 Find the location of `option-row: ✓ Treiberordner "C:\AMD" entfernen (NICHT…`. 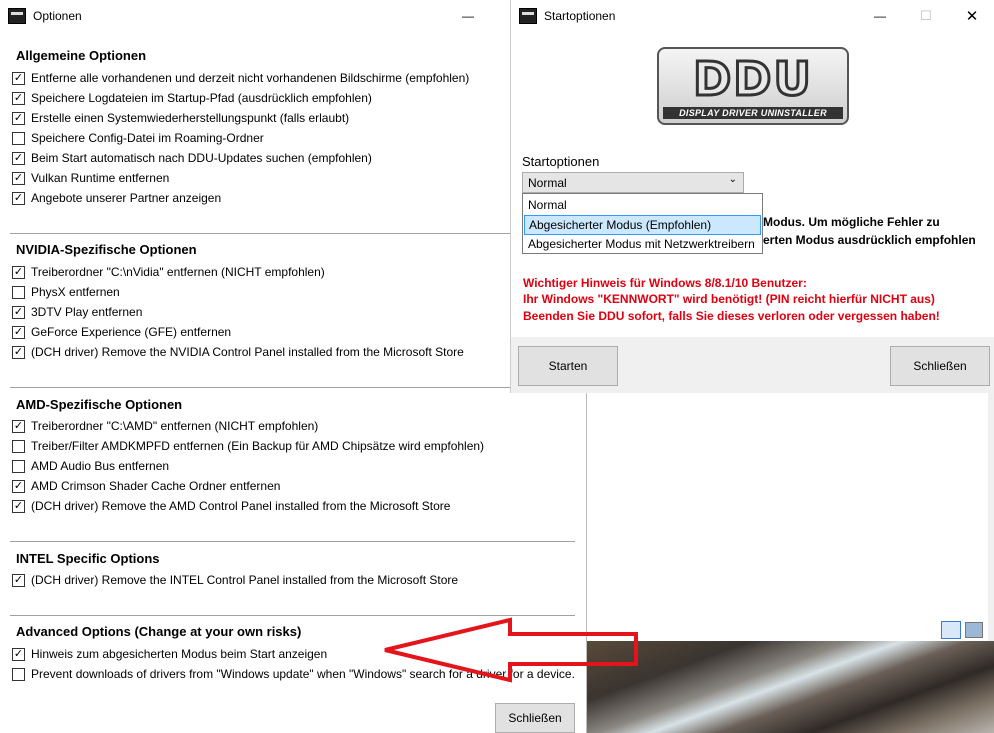

option-row: ✓ Treiberordner "C:\AMD" entfernen (NICHT… is located at coordinates (165, 426).